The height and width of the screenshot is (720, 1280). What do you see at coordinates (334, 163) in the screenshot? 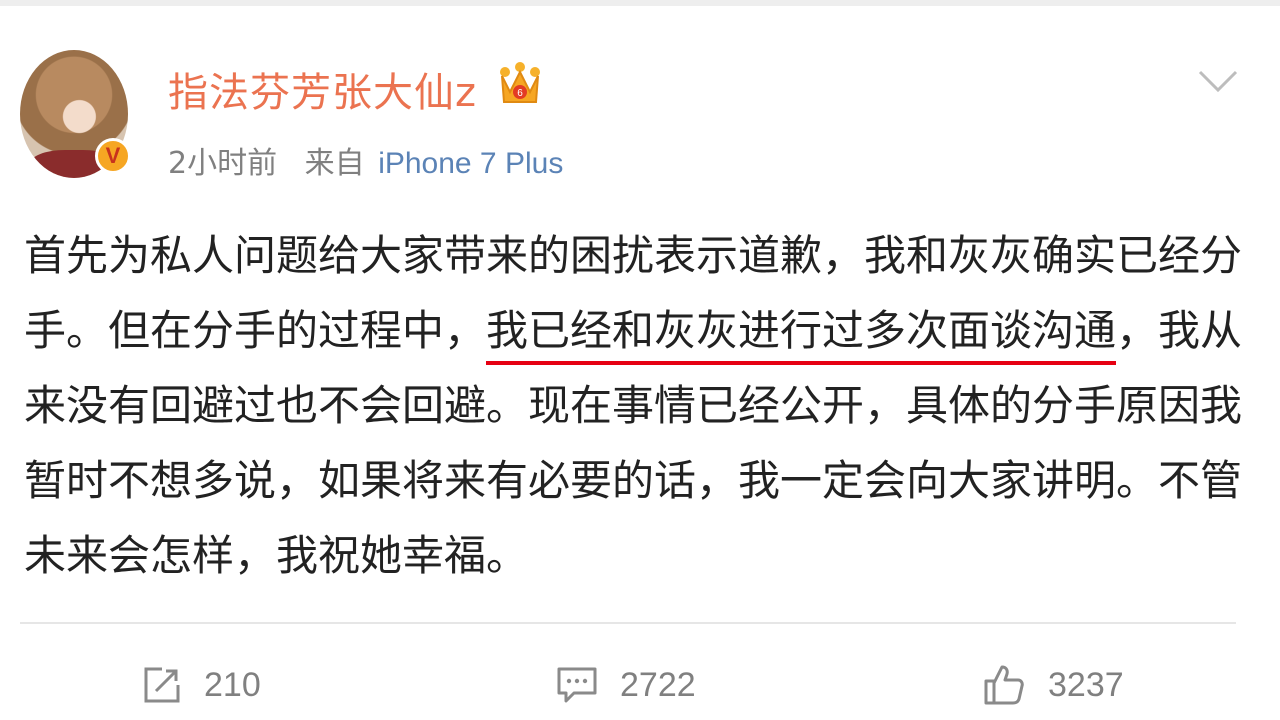
I see `source-label: 来自` at bounding box center [334, 163].